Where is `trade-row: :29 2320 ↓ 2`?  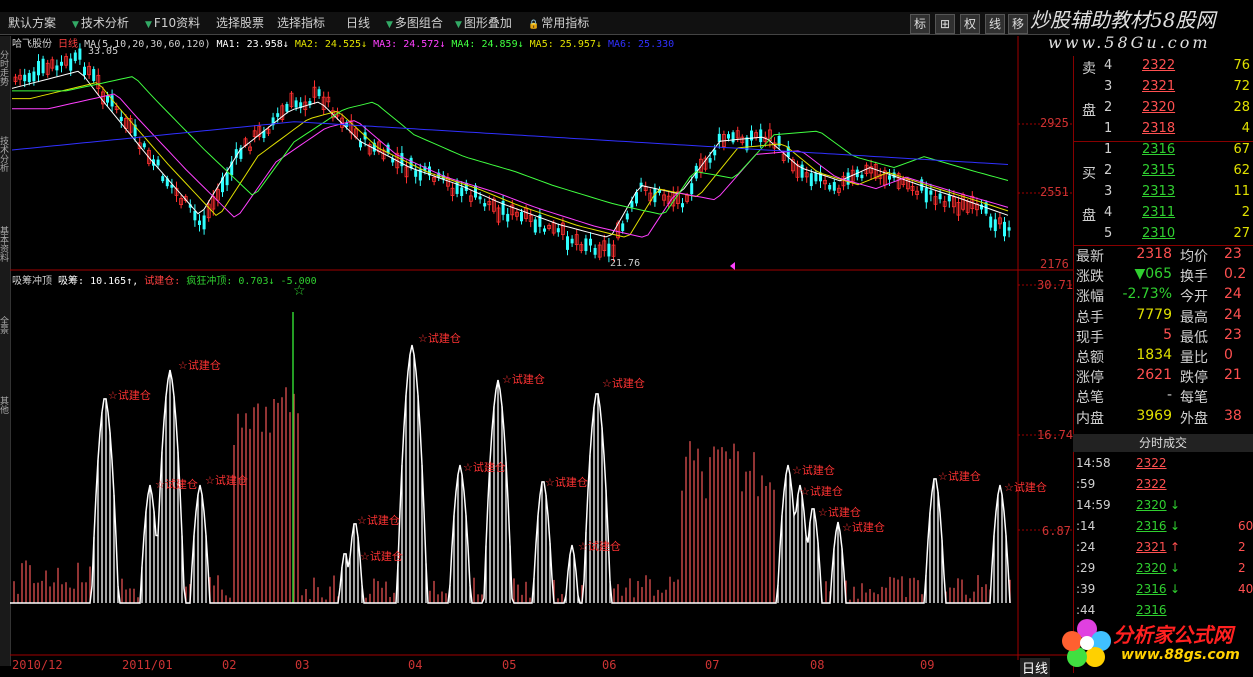 trade-row: :29 2320 ↓ 2 is located at coordinates (1163, 571).